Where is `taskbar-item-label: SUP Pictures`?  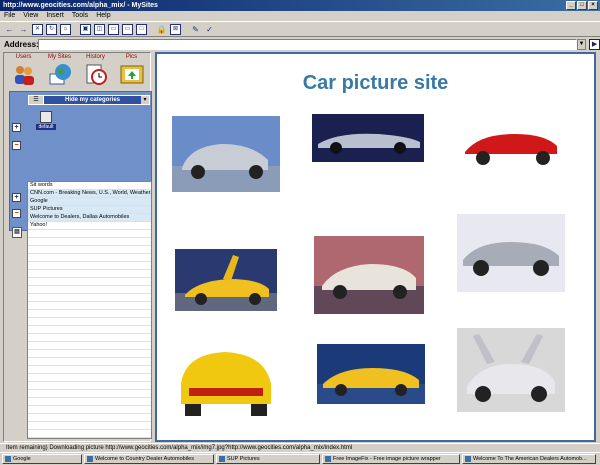 taskbar-item-label: SUP Pictures is located at coordinates (243, 459).